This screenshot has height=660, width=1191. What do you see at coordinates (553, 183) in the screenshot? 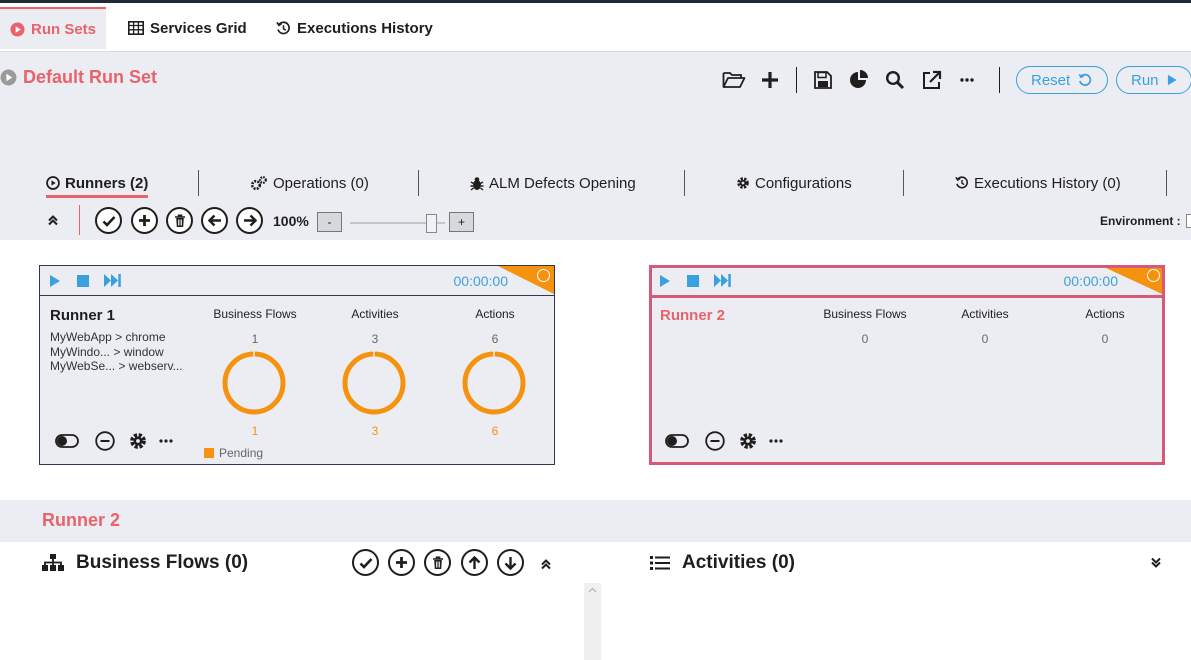
I see `tab-alm-defects-opening: ALM Defects Opening` at bounding box center [553, 183].